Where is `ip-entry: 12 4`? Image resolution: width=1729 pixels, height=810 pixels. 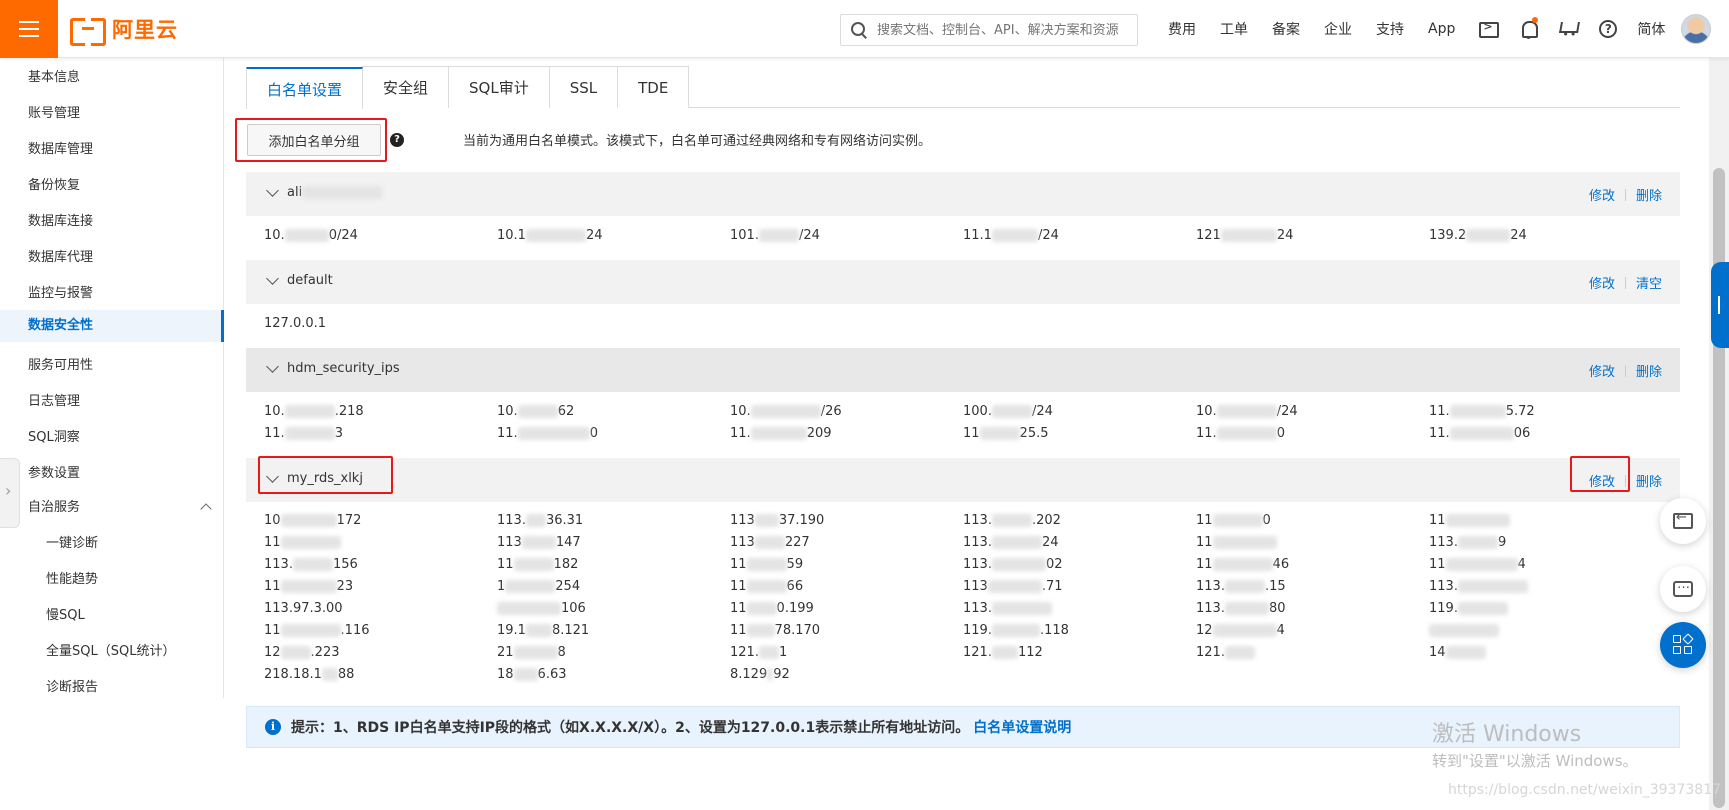
ip-entry: 12 4 is located at coordinates (1240, 630).